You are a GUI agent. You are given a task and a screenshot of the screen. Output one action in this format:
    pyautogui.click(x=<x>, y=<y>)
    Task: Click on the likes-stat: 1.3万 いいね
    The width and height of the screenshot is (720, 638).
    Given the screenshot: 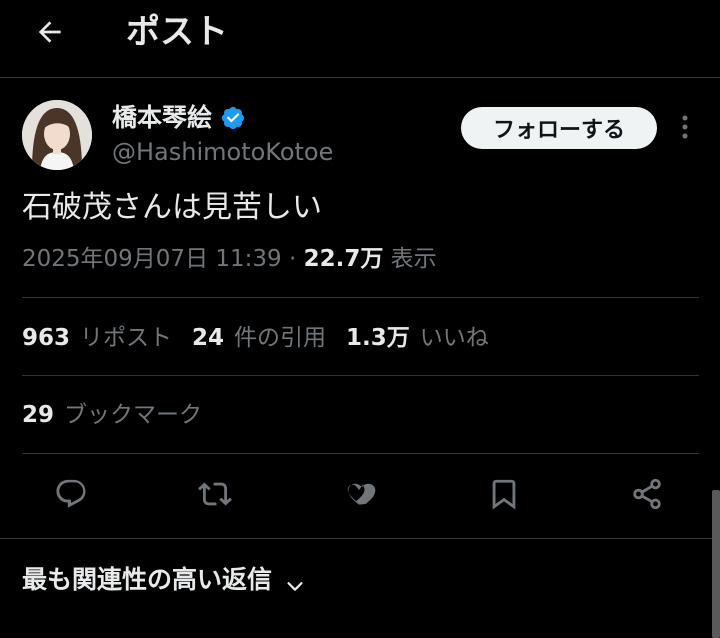 What is the action you would take?
    pyautogui.click(x=417, y=338)
    